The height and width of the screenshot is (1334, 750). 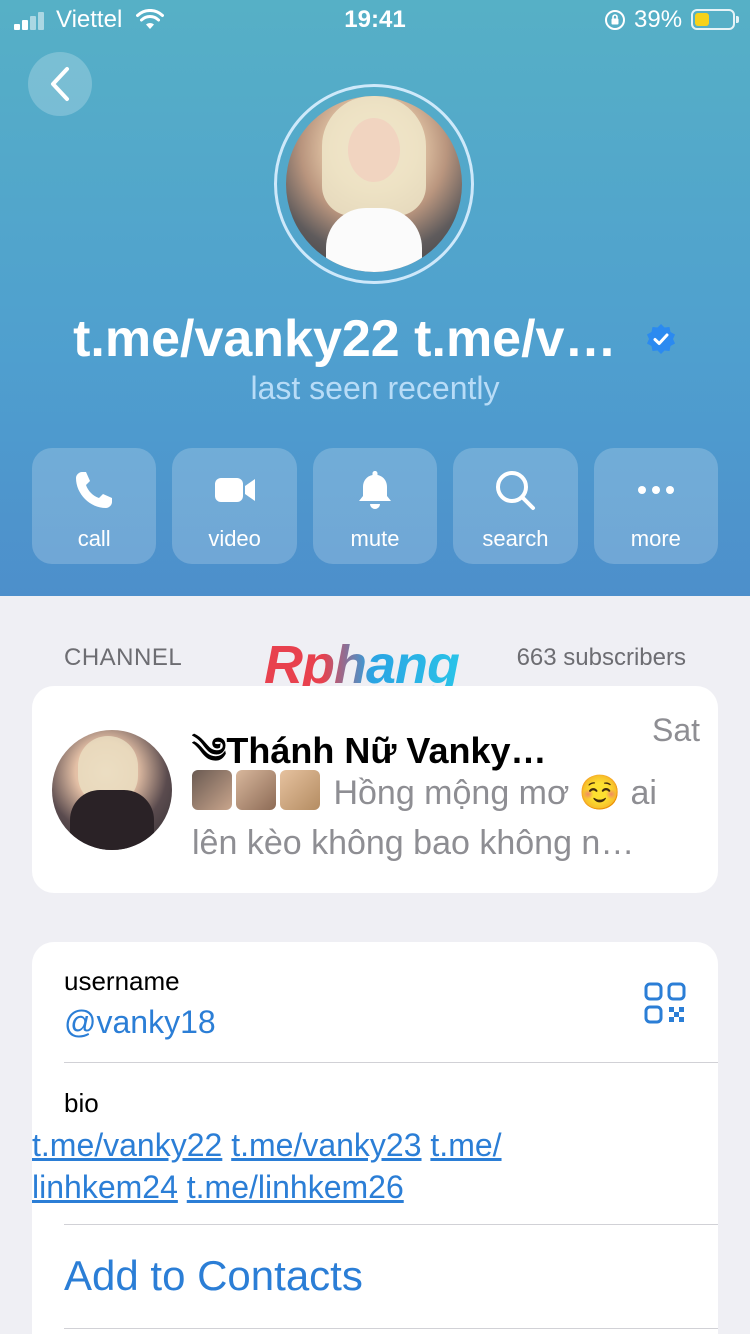 What do you see at coordinates (326, 1145) in the screenshot?
I see `bio-link: t.me/vanky23` at bounding box center [326, 1145].